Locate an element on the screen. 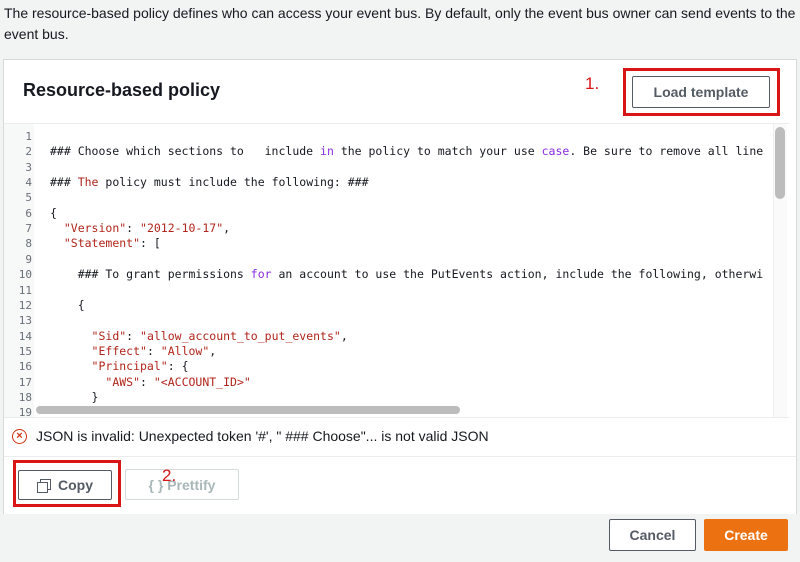 The height and width of the screenshot is (562, 800). line-number: 18 is located at coordinates (25, 397).